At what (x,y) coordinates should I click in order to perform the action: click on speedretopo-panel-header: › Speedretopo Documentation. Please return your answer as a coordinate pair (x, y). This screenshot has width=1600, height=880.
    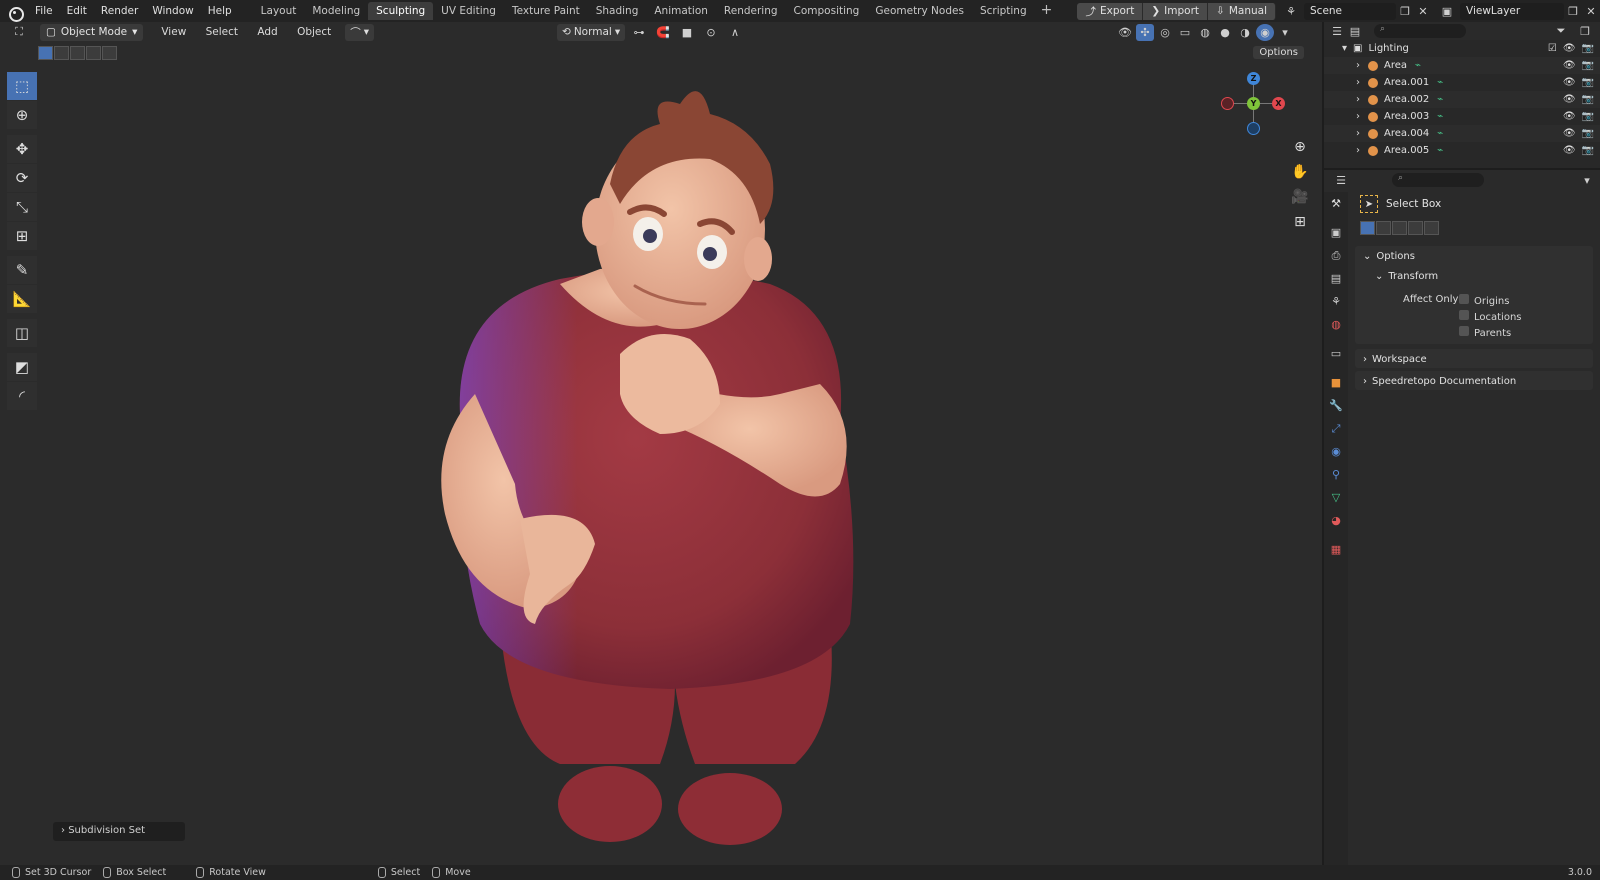
    Looking at the image, I should click on (1474, 381).